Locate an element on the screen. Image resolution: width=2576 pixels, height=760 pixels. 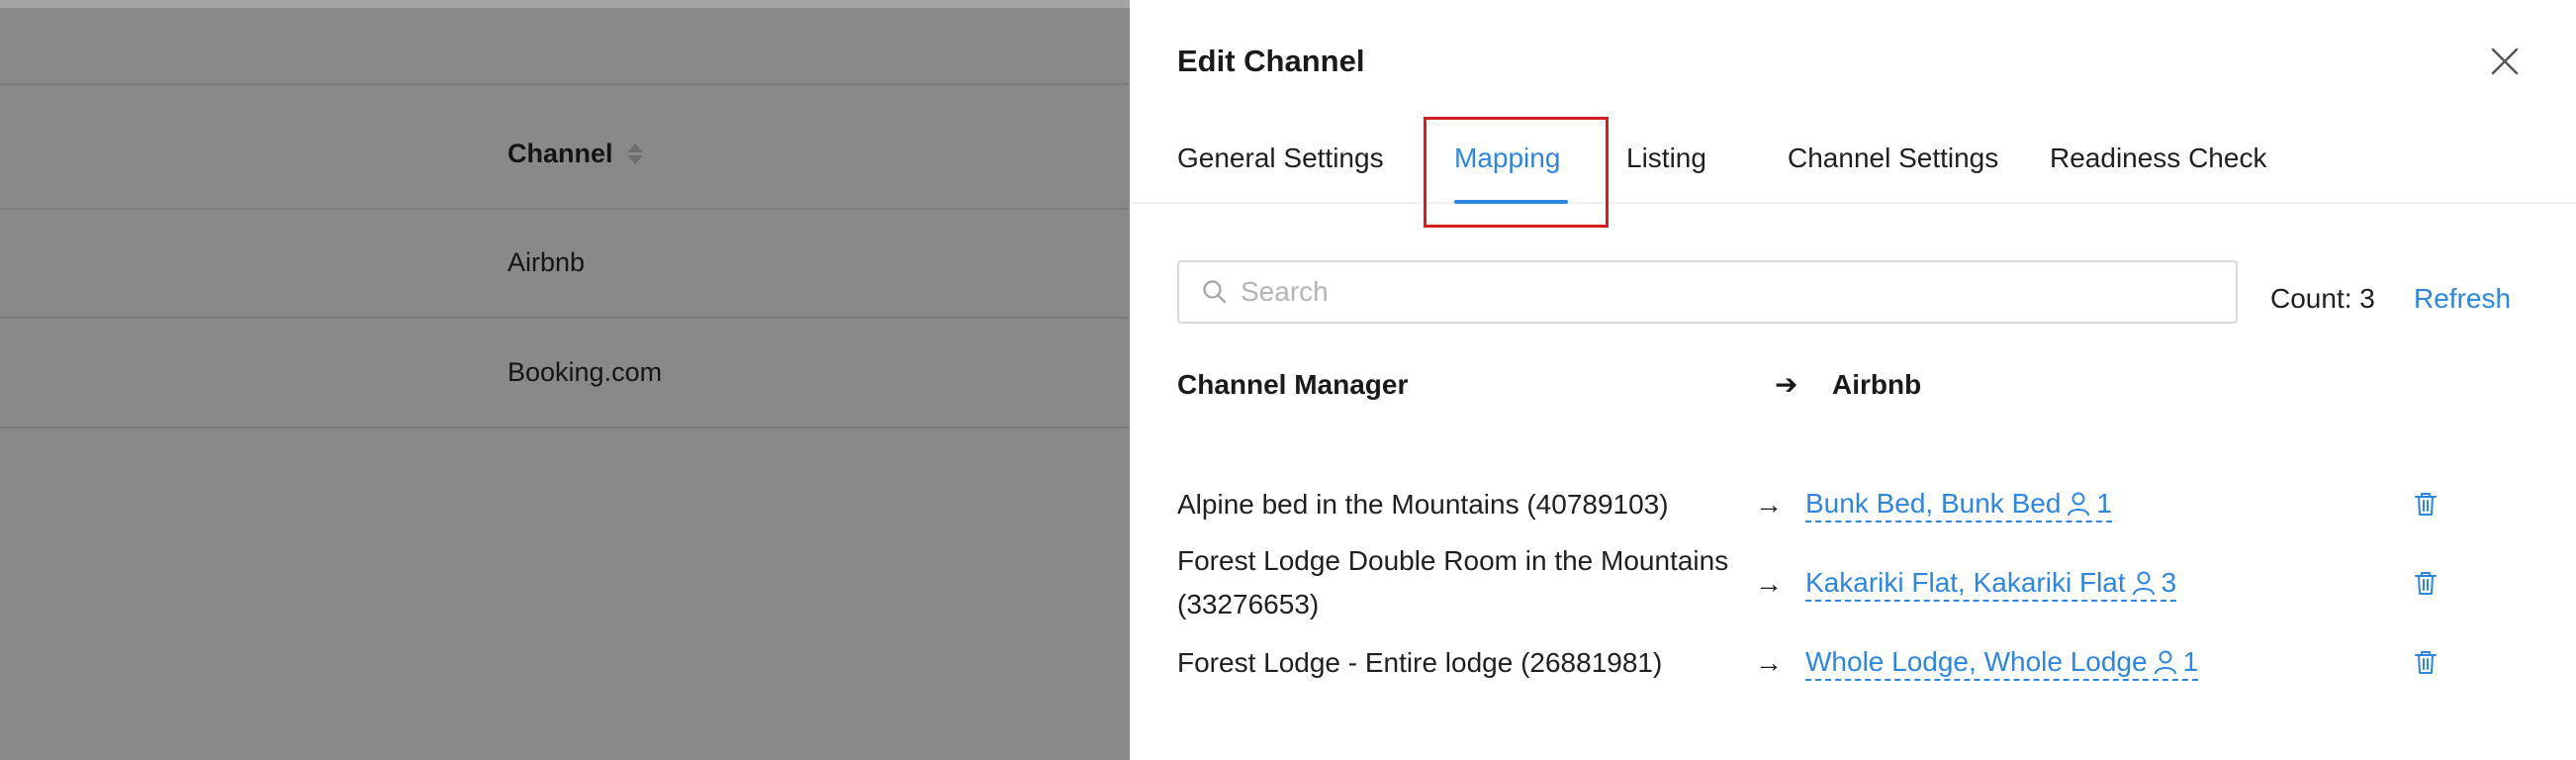
mapping-target-link: Bunk Bed, Bunk Bed 1 is located at coordinates (1959, 505).